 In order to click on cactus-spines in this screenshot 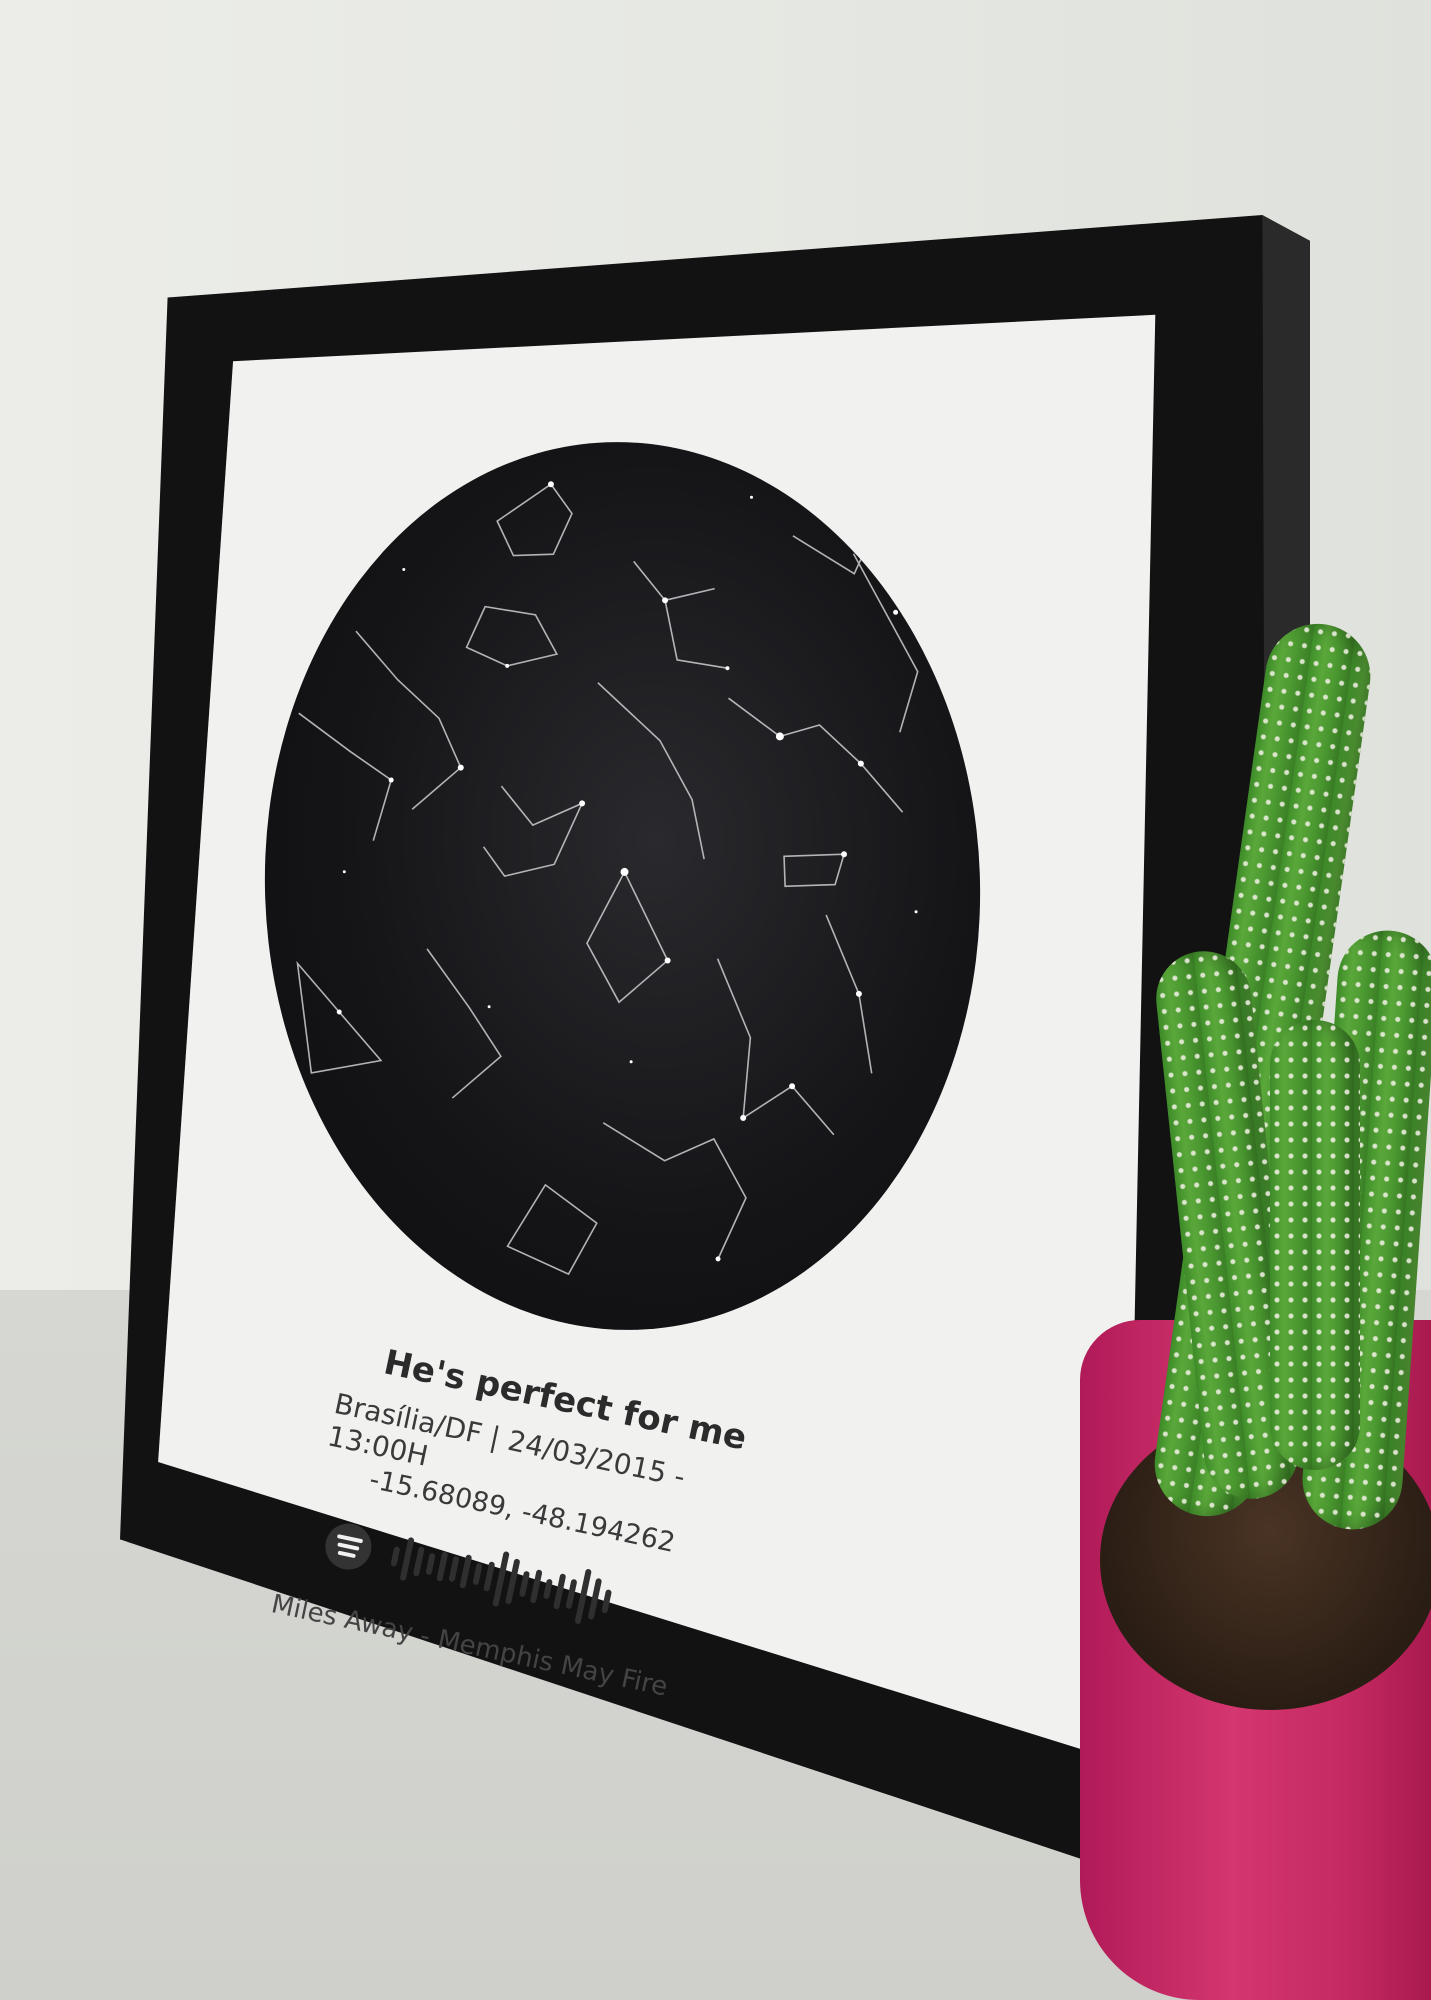, I will do `click(1315, 1245)`.